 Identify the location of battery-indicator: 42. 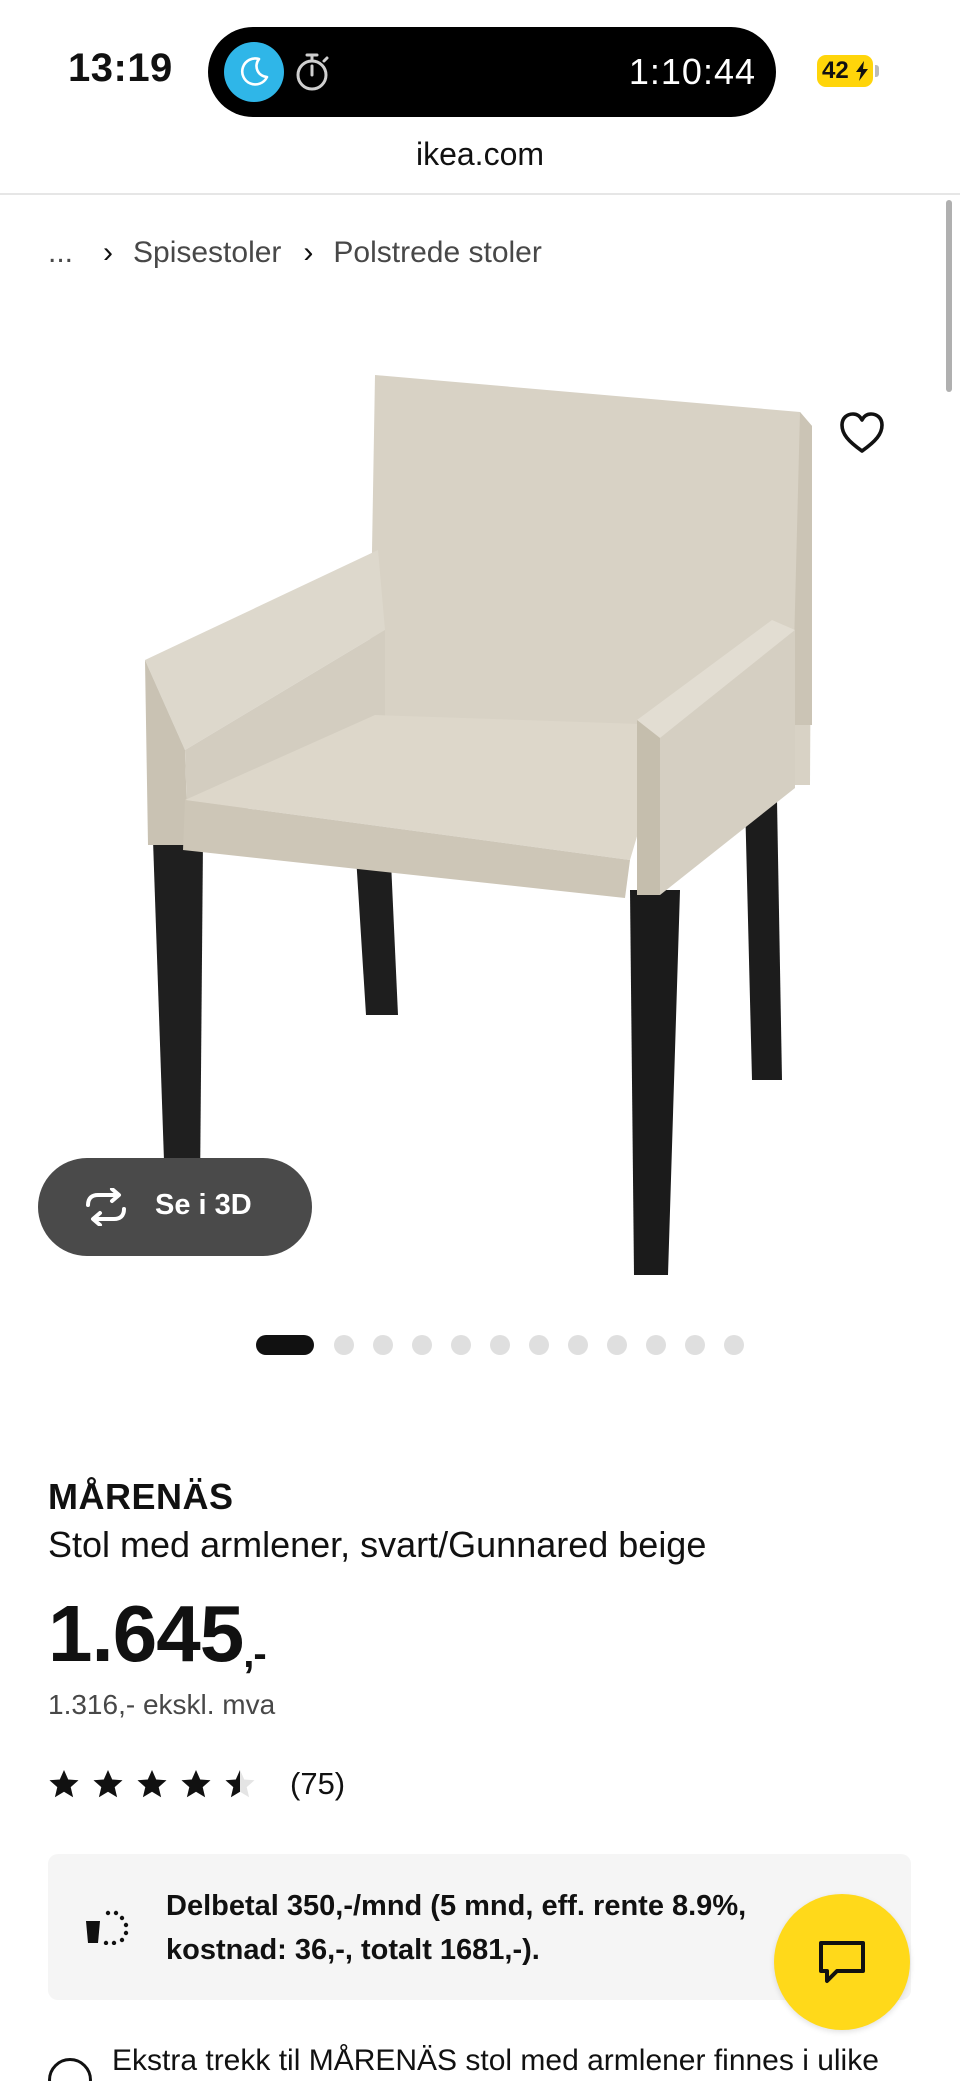
(848, 71).